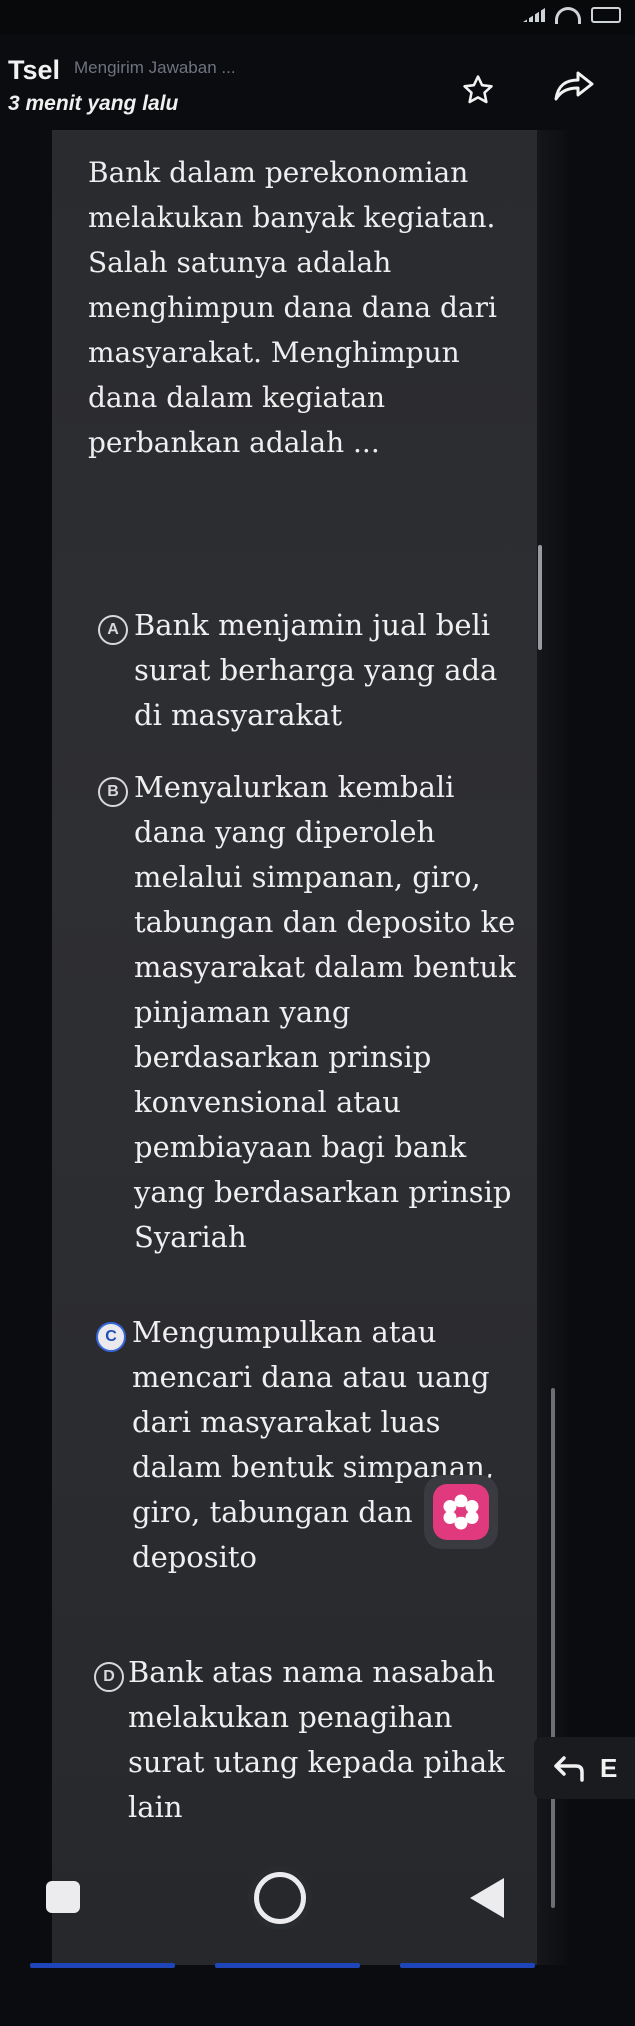 This screenshot has width=635, height=2026. I want to click on signal-icon, so click(534, 15).